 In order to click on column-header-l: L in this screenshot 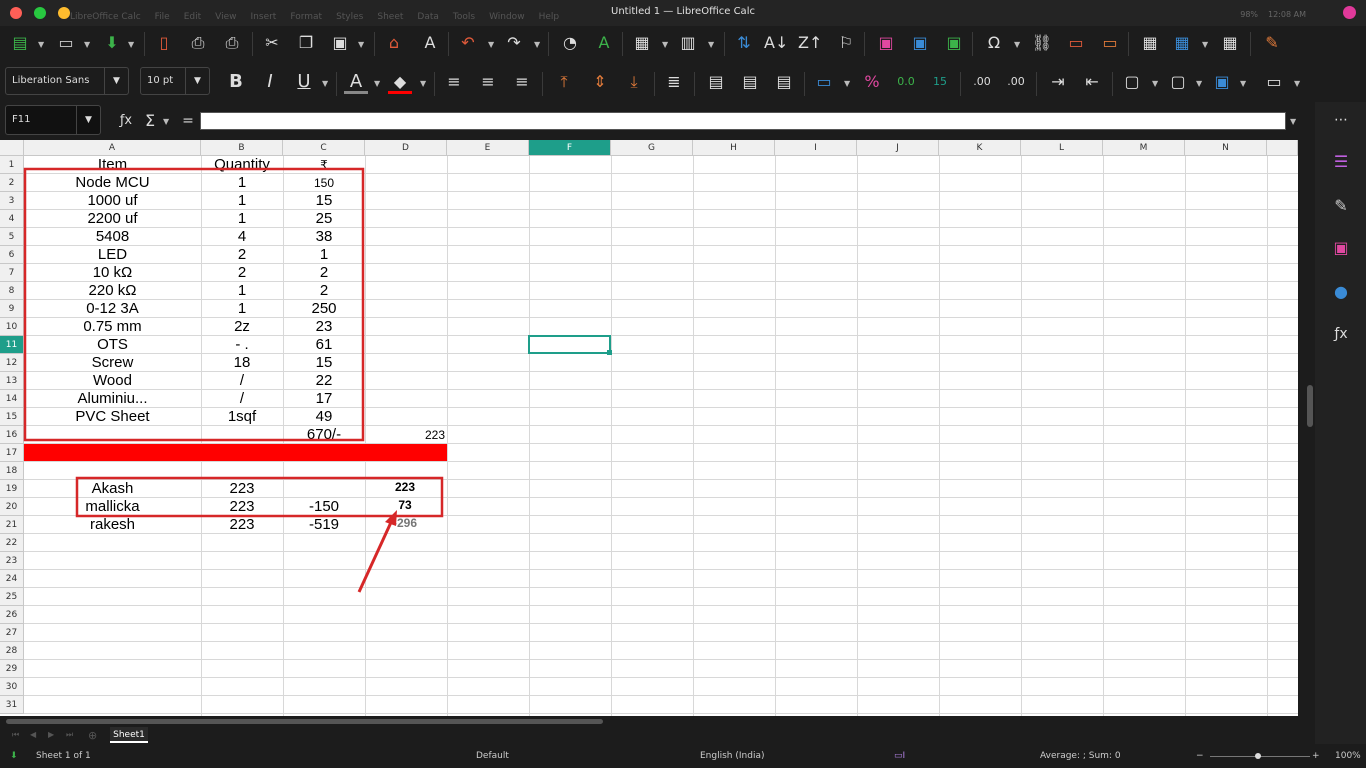, I will do `click(1062, 148)`.